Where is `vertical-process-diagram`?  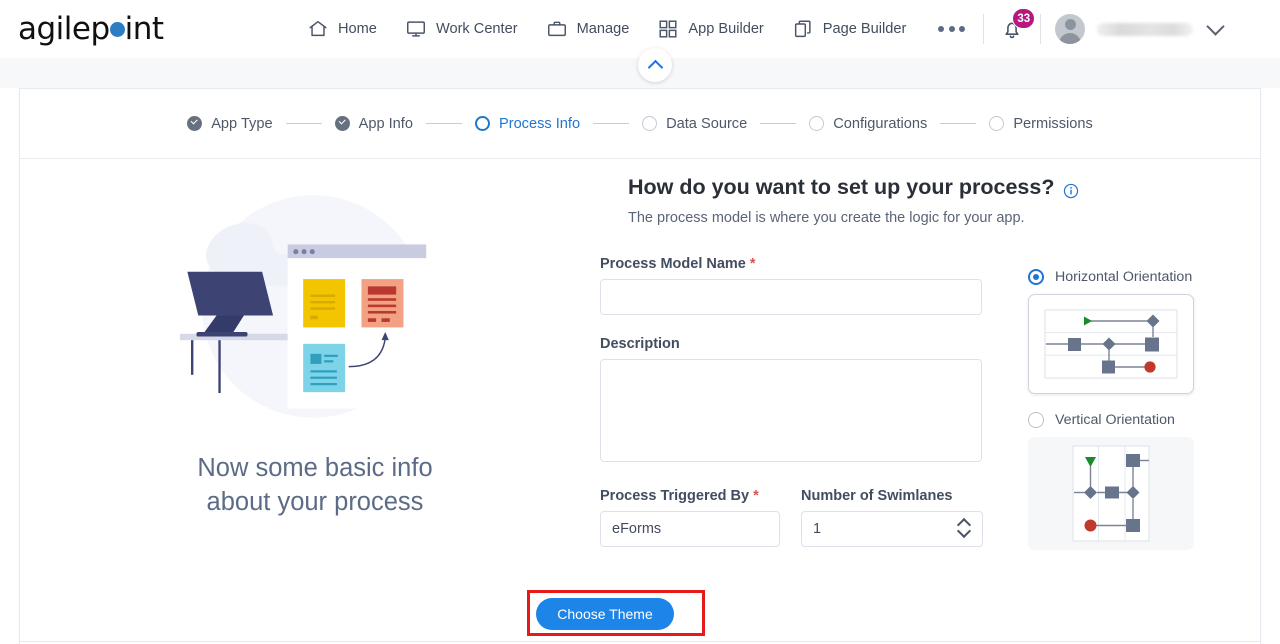
vertical-process-diagram is located at coordinates (1111, 493).